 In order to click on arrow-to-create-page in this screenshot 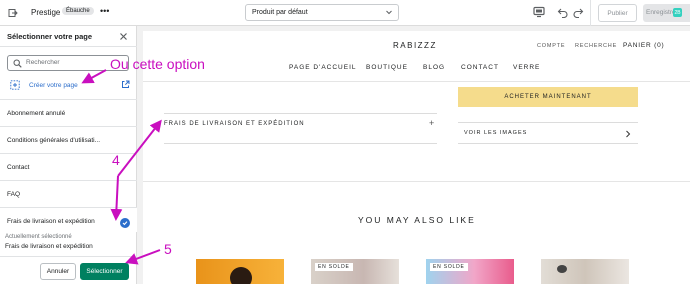, I will do `click(94, 76)`.